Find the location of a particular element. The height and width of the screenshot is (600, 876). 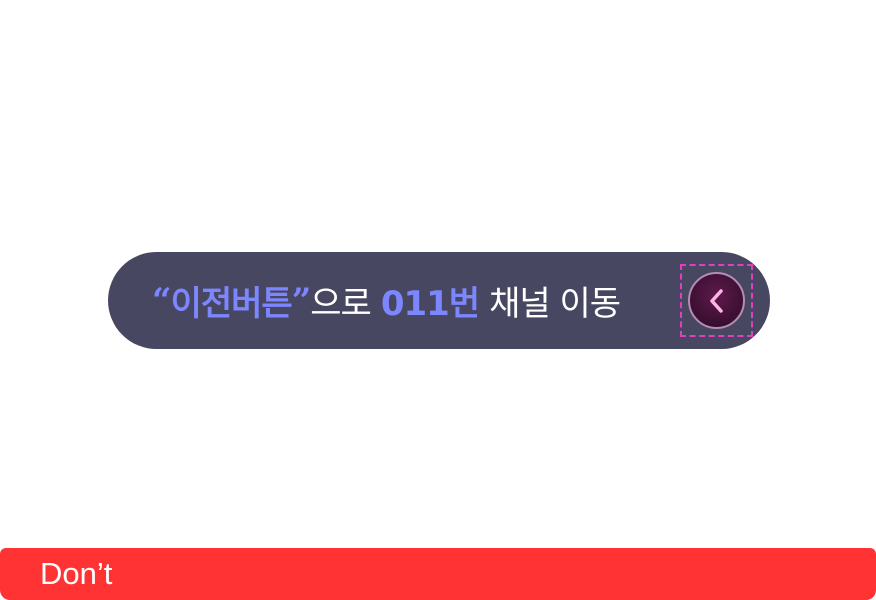

dont-banner: Don’t is located at coordinates (438, 574).